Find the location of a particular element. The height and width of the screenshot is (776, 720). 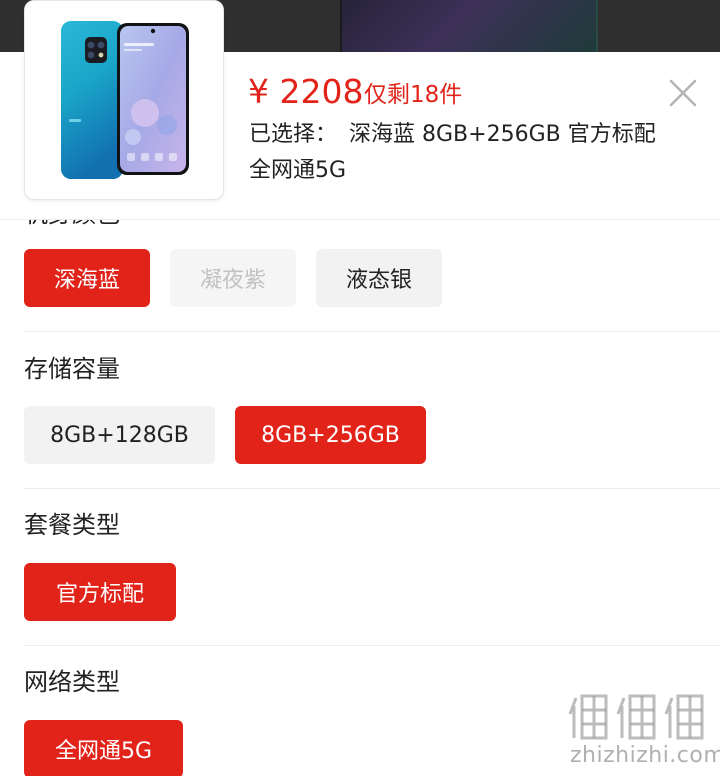

watermark-site: zhizhizhi.com is located at coordinates (645, 755).